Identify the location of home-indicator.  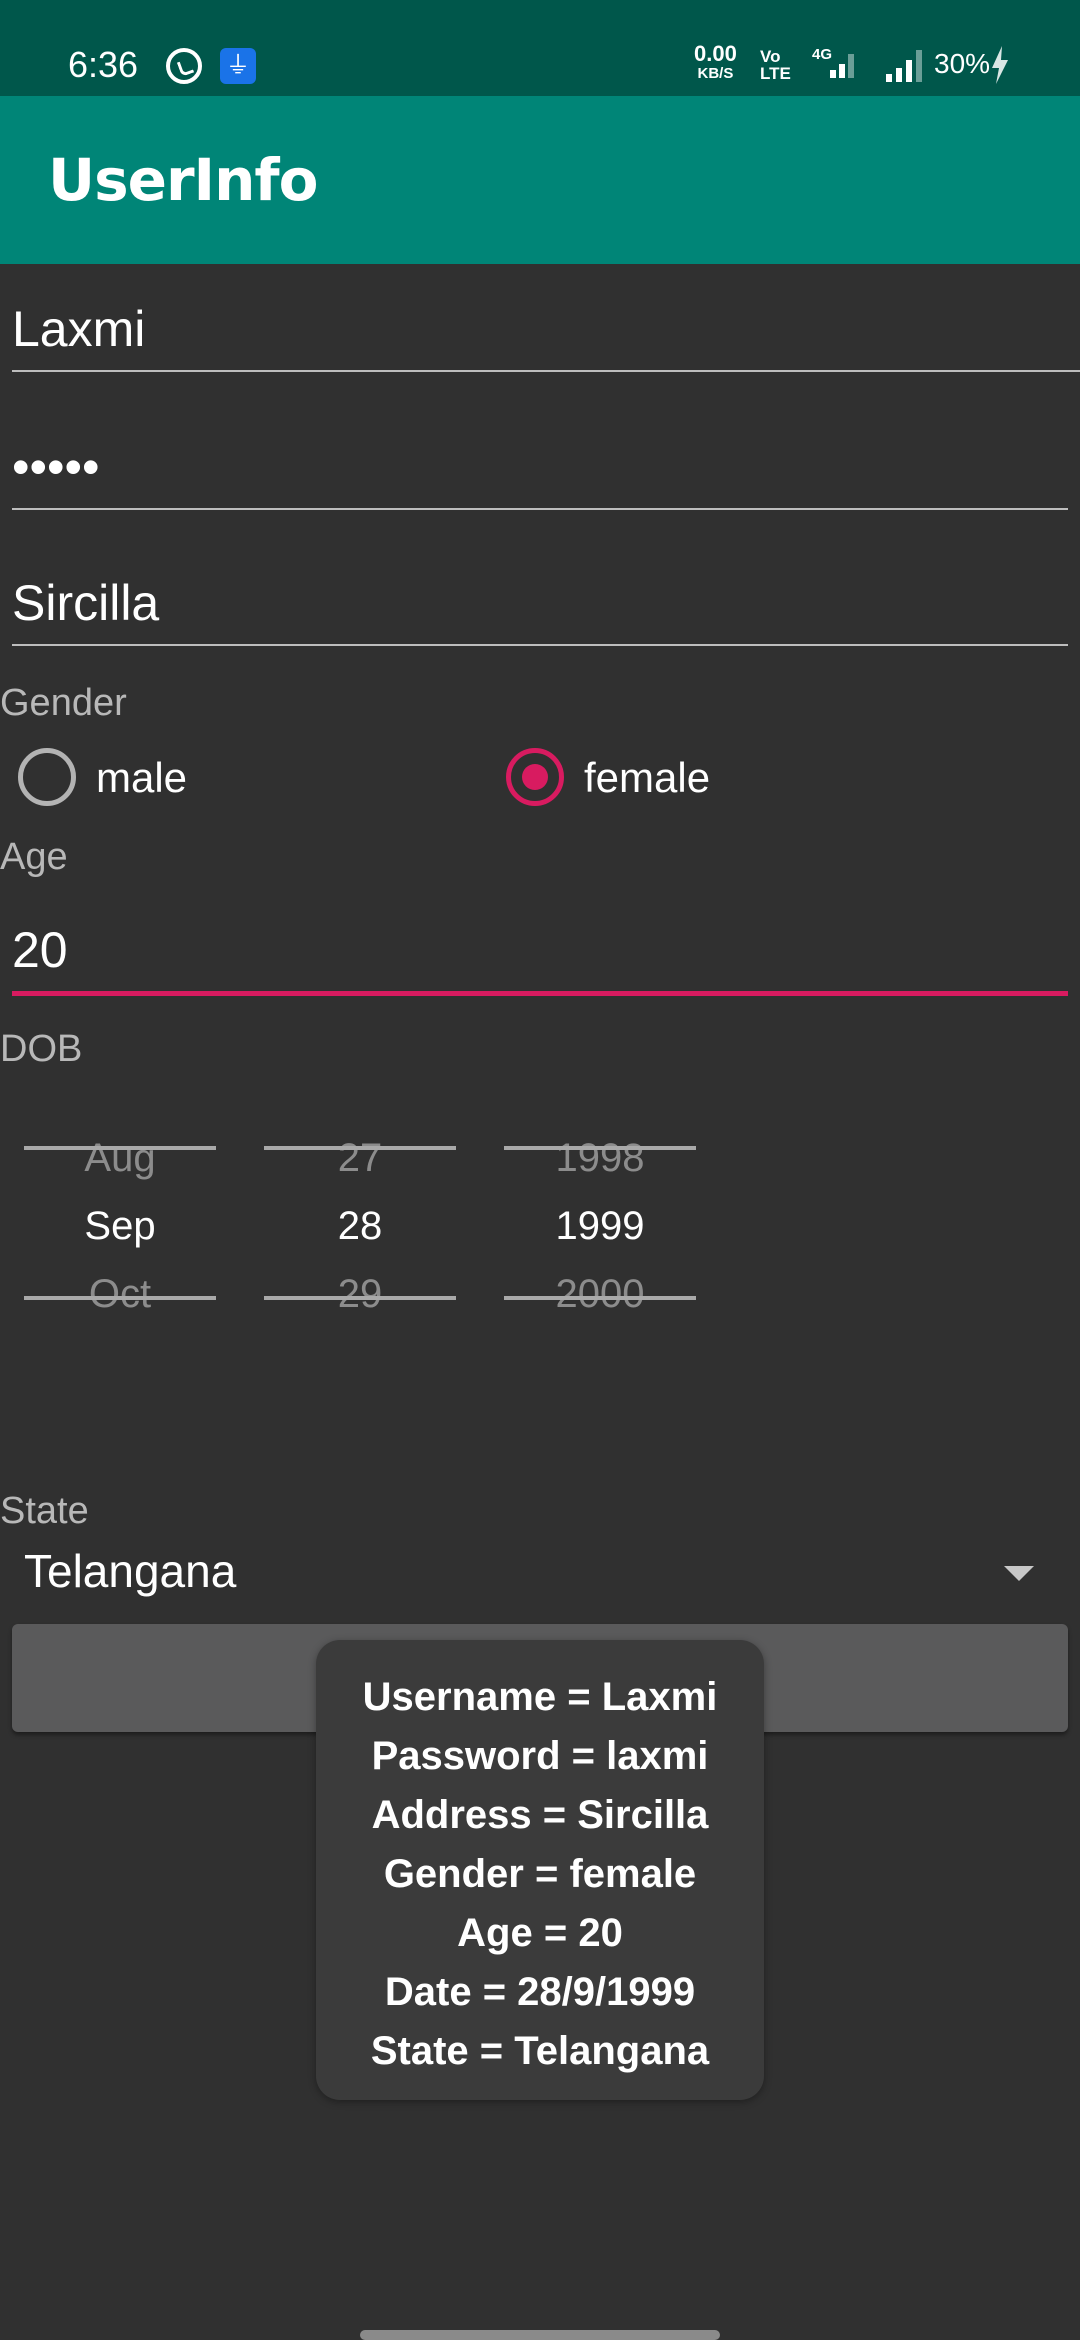
(540, 2335).